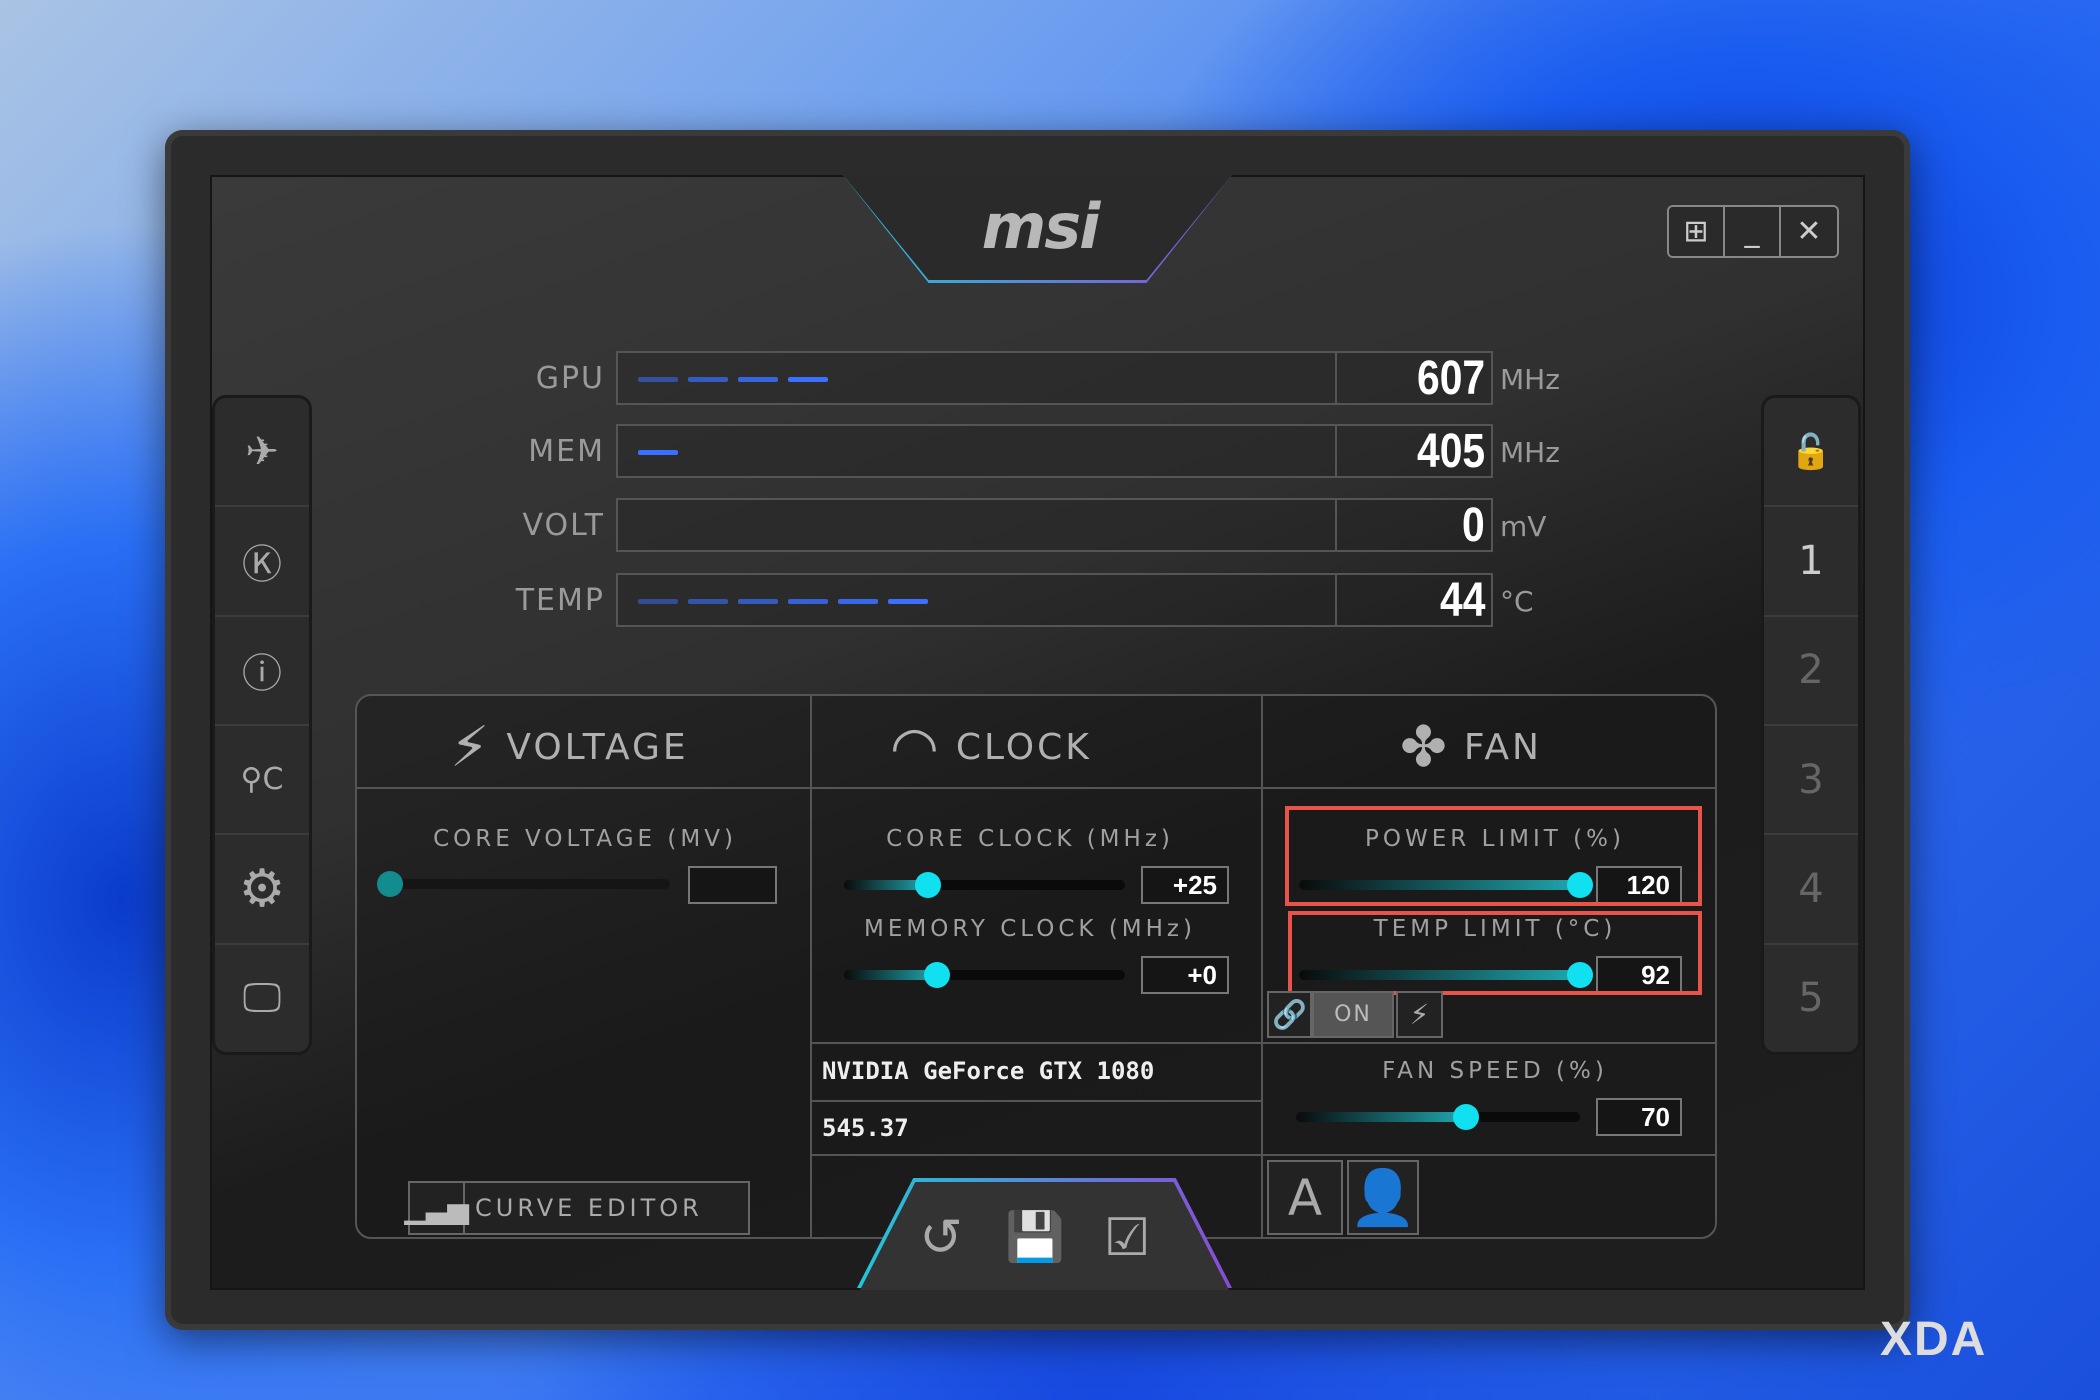  What do you see at coordinates (1523, 526) in the screenshot?
I see `monitor-unit: mV` at bounding box center [1523, 526].